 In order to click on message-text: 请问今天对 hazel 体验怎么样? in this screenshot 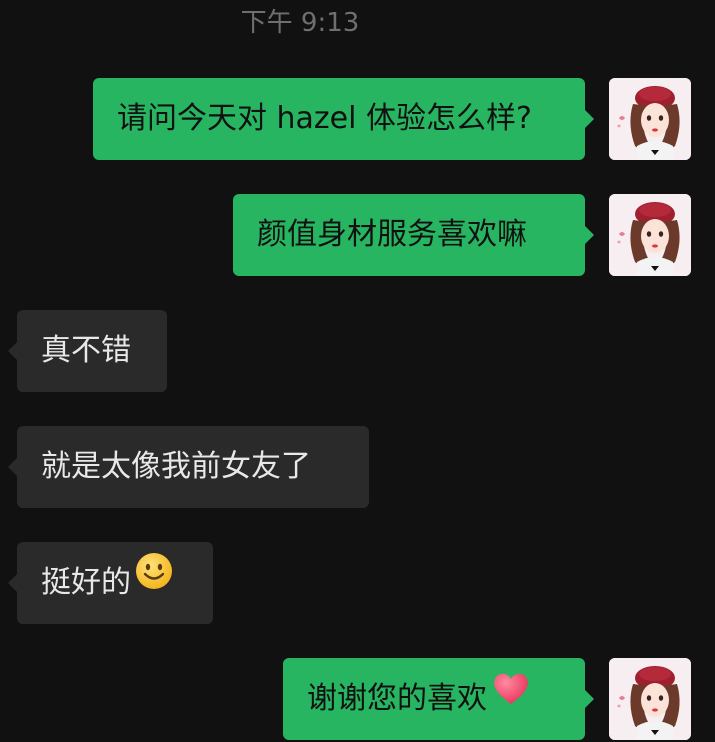, I will do `click(324, 118)`.